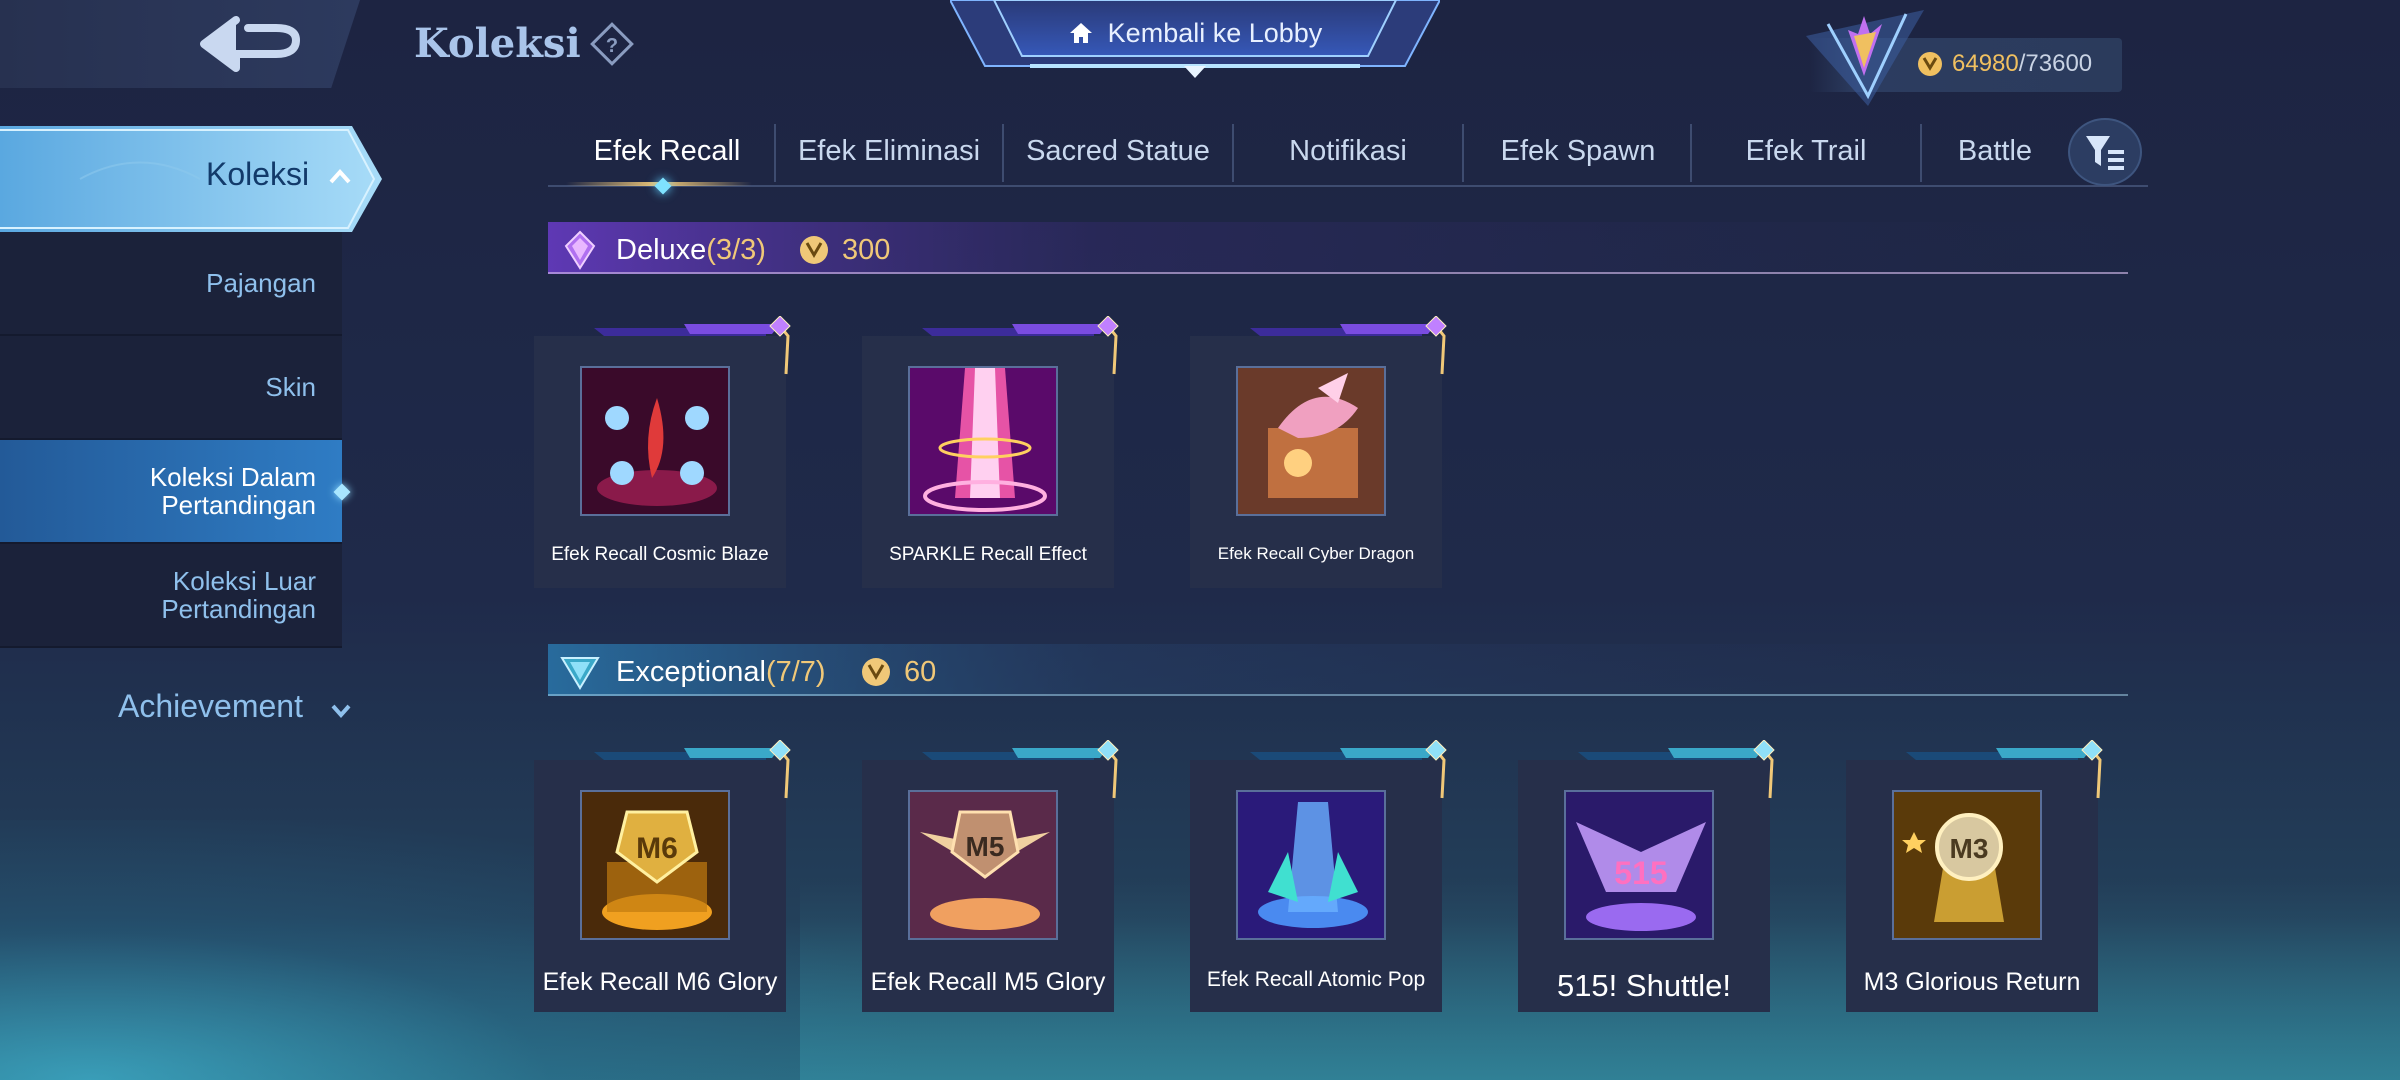  I want to click on section-title: Exceptional(7/7), so click(721, 672).